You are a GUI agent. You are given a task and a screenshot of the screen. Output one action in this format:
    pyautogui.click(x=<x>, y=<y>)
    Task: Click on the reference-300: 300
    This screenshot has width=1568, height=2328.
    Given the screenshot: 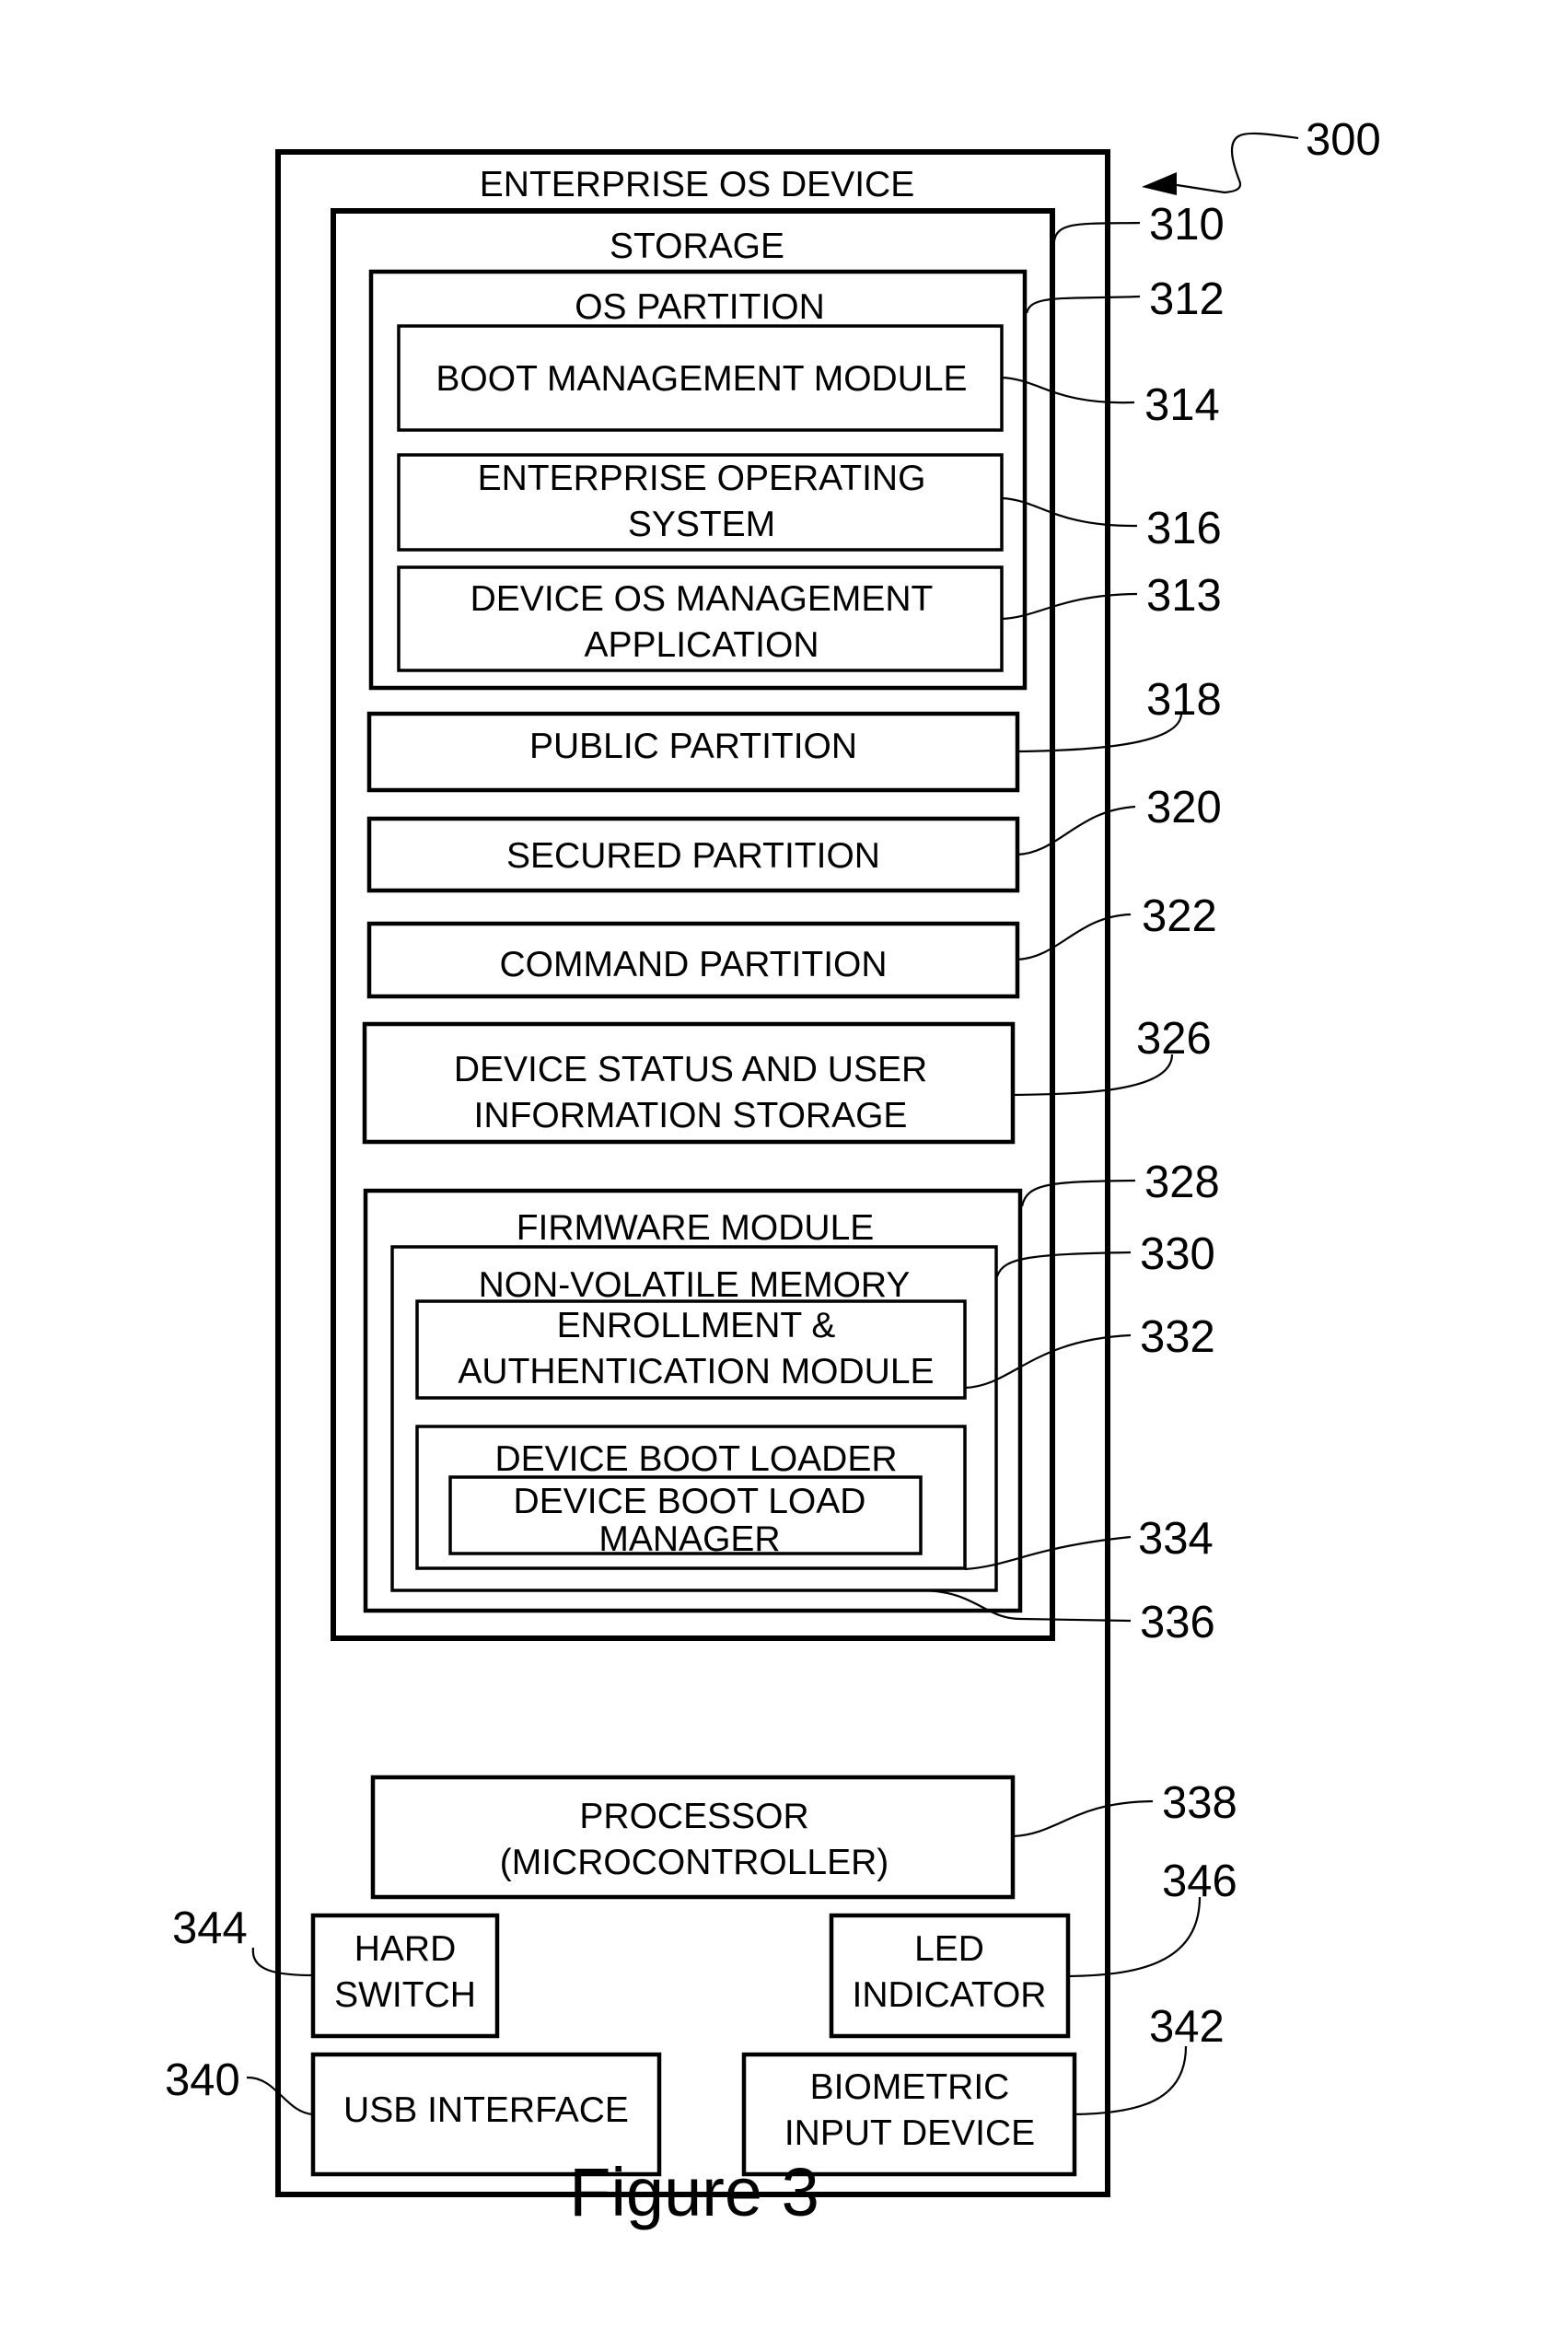 What is the action you would take?
    pyautogui.click(x=1261, y=155)
    